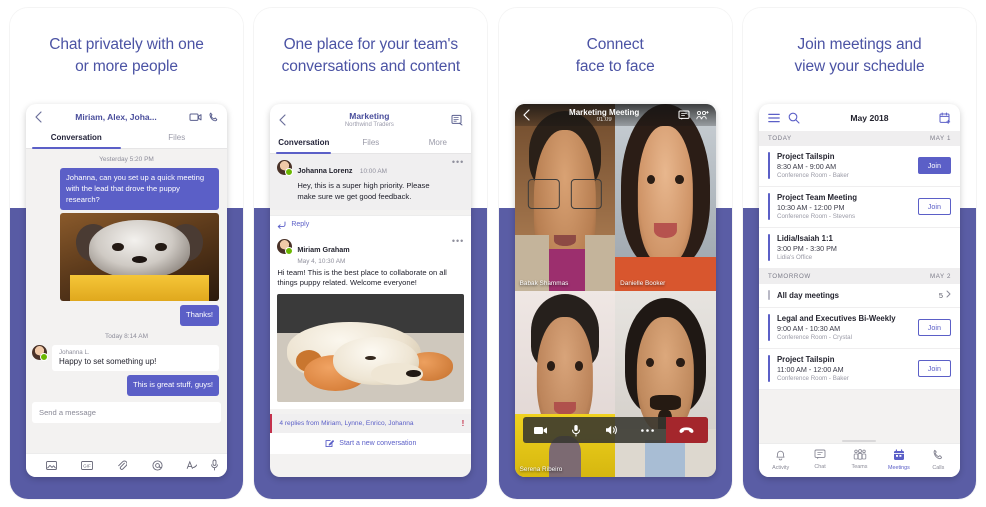  I want to click on attachment-icon, so click(121, 465).